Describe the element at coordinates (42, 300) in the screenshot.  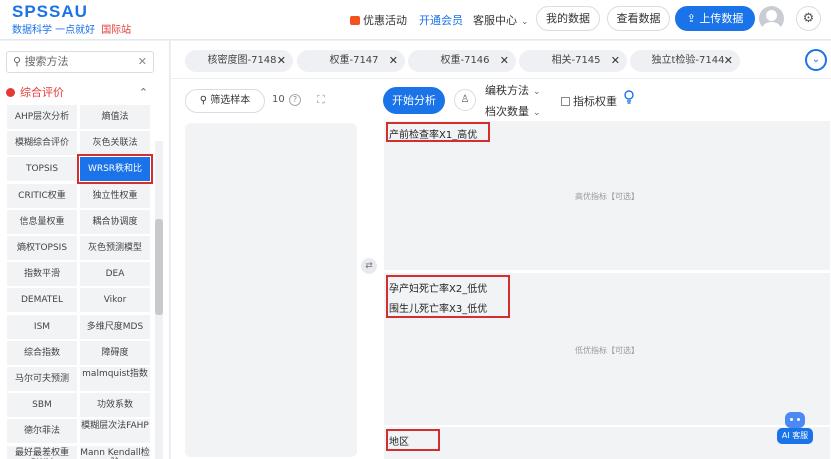
I see `method-item: DEMATEL` at that location.